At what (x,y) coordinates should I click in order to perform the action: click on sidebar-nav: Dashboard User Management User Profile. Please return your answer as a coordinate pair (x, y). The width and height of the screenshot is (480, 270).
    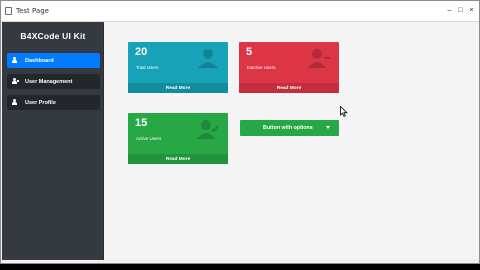
    Looking at the image, I should click on (53, 81).